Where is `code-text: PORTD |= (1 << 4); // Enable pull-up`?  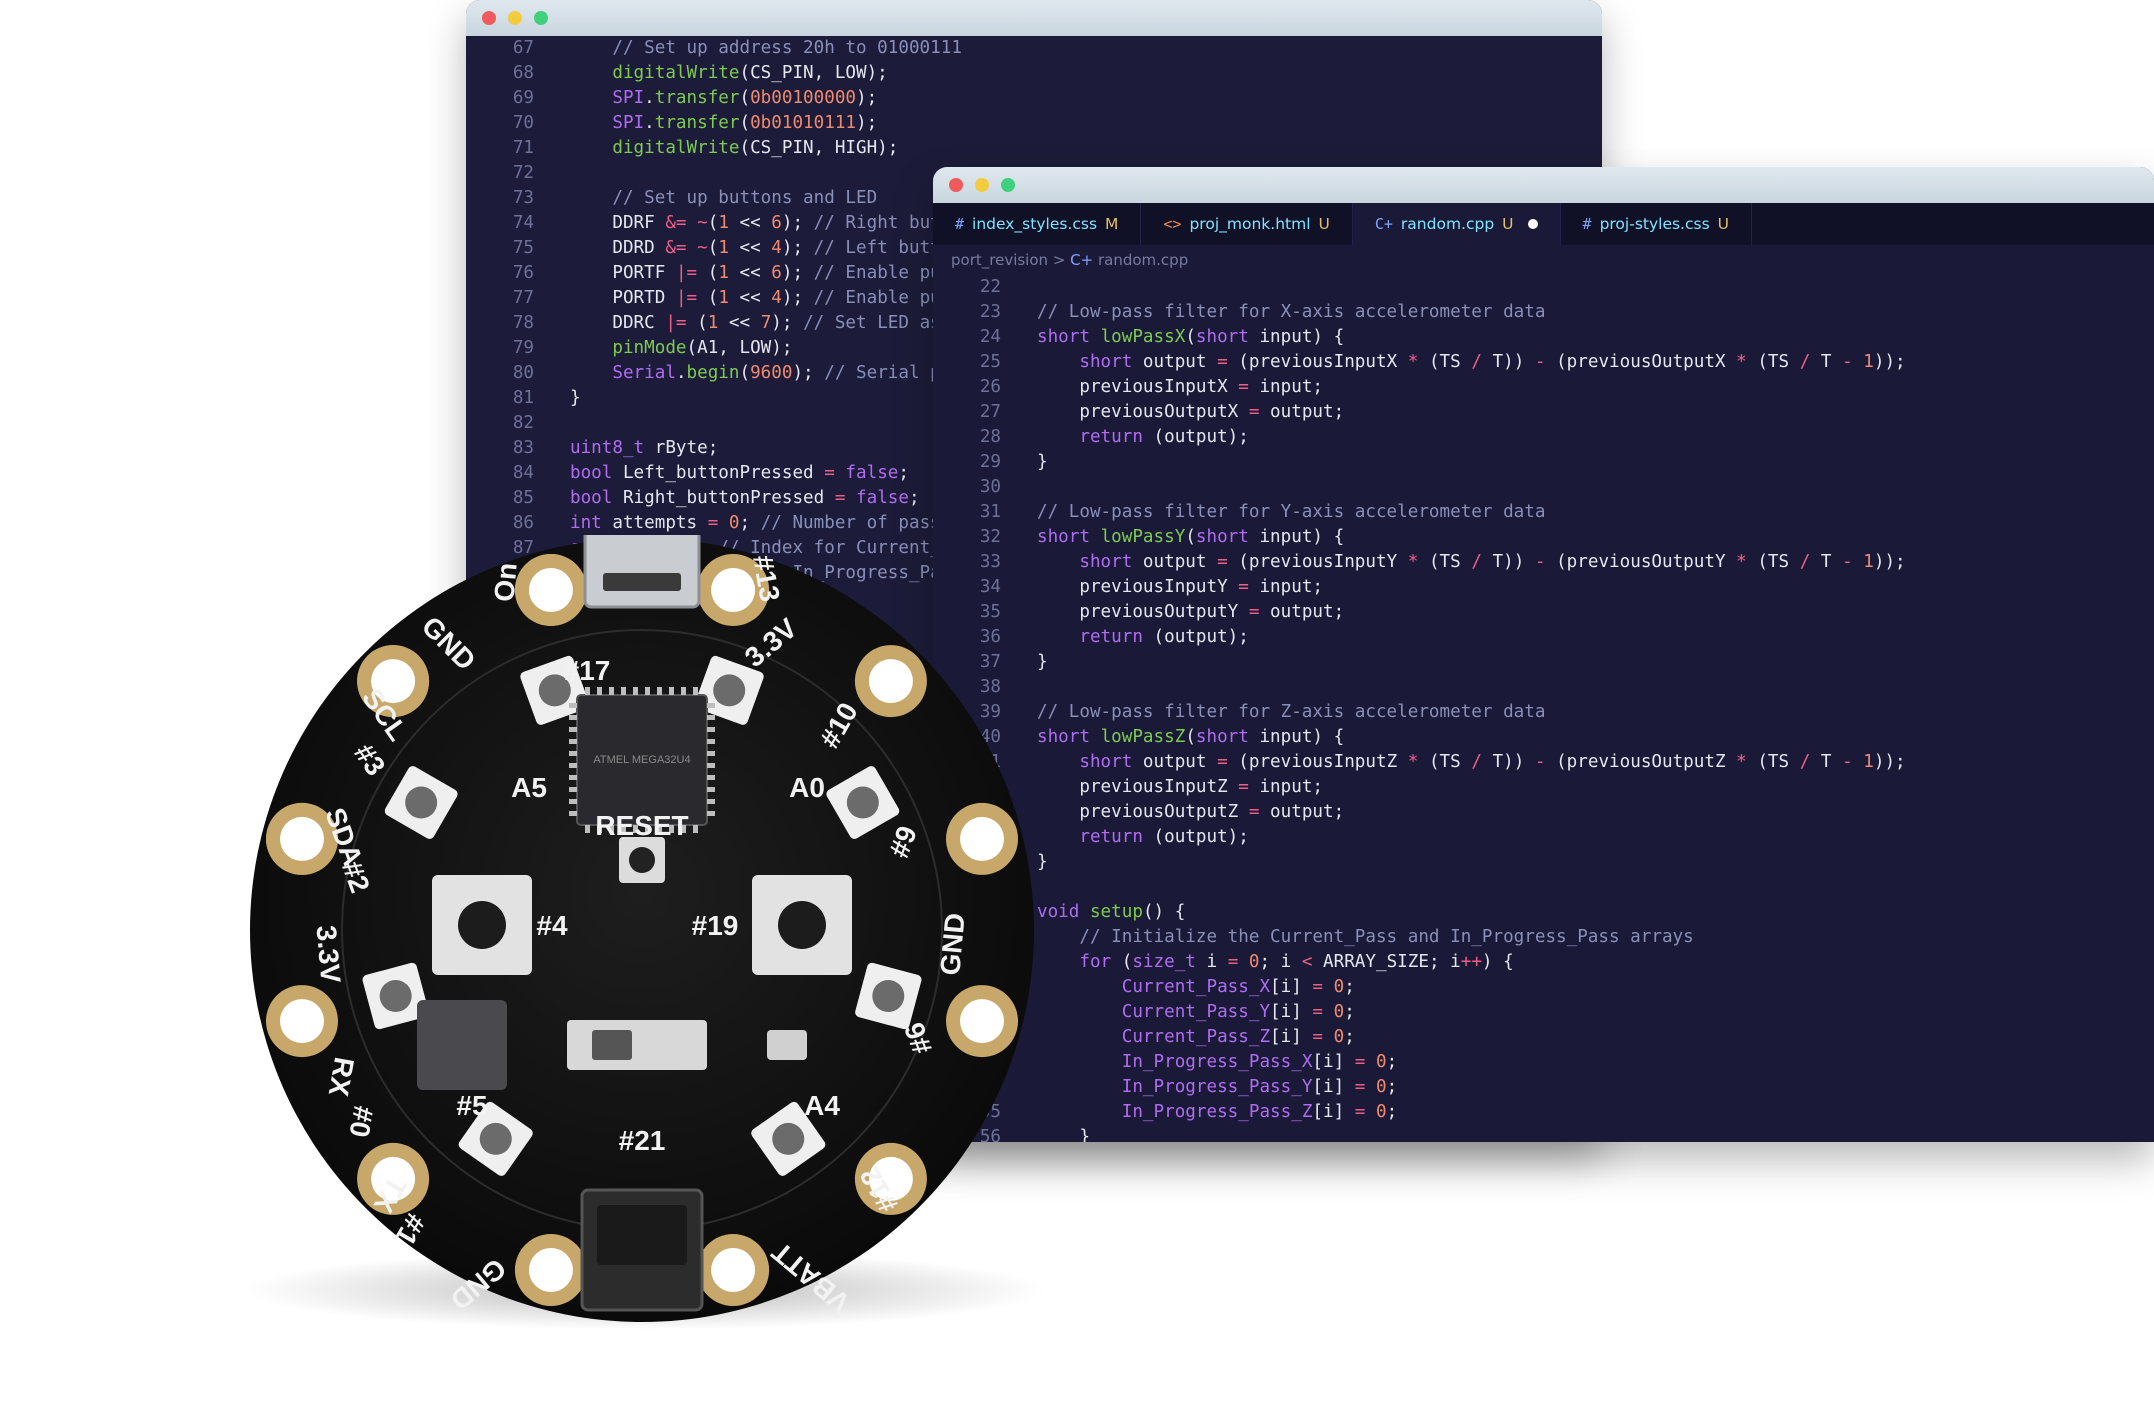 code-text: PORTD |= (1 << 4); // Enable pull-up is located at coordinates (781, 298).